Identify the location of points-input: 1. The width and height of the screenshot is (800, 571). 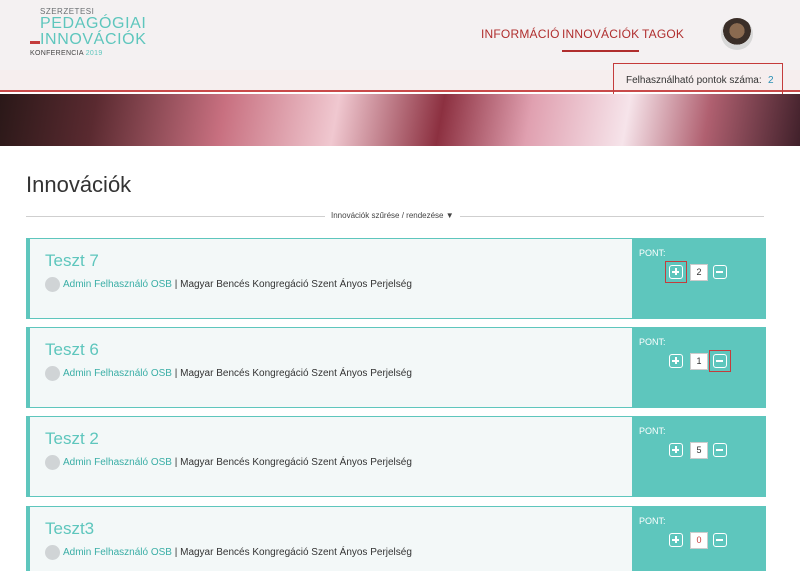
(699, 361).